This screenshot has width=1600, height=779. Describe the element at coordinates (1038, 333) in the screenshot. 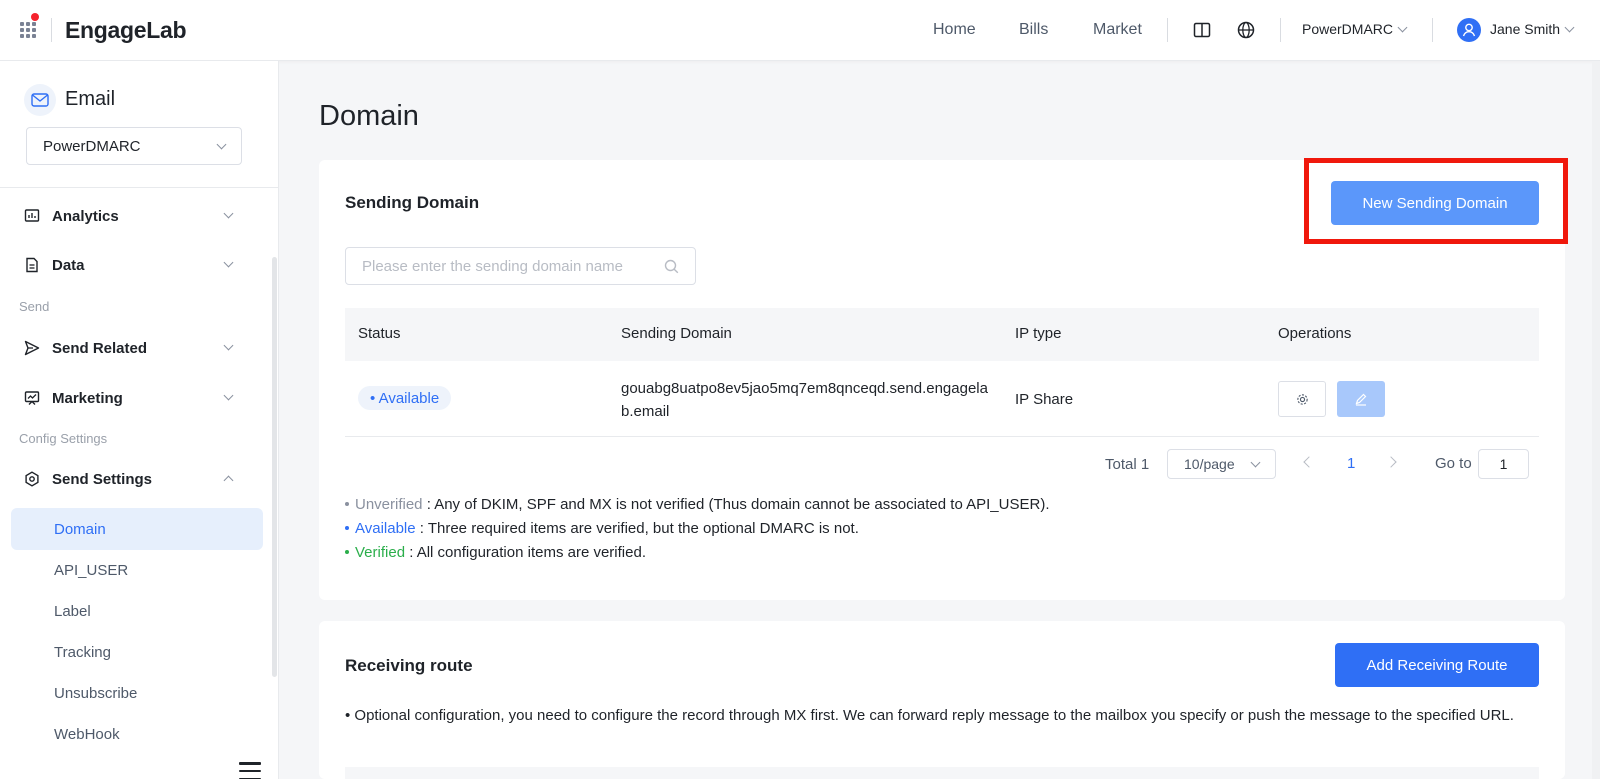

I see `column-header-ip-type: IP type` at that location.